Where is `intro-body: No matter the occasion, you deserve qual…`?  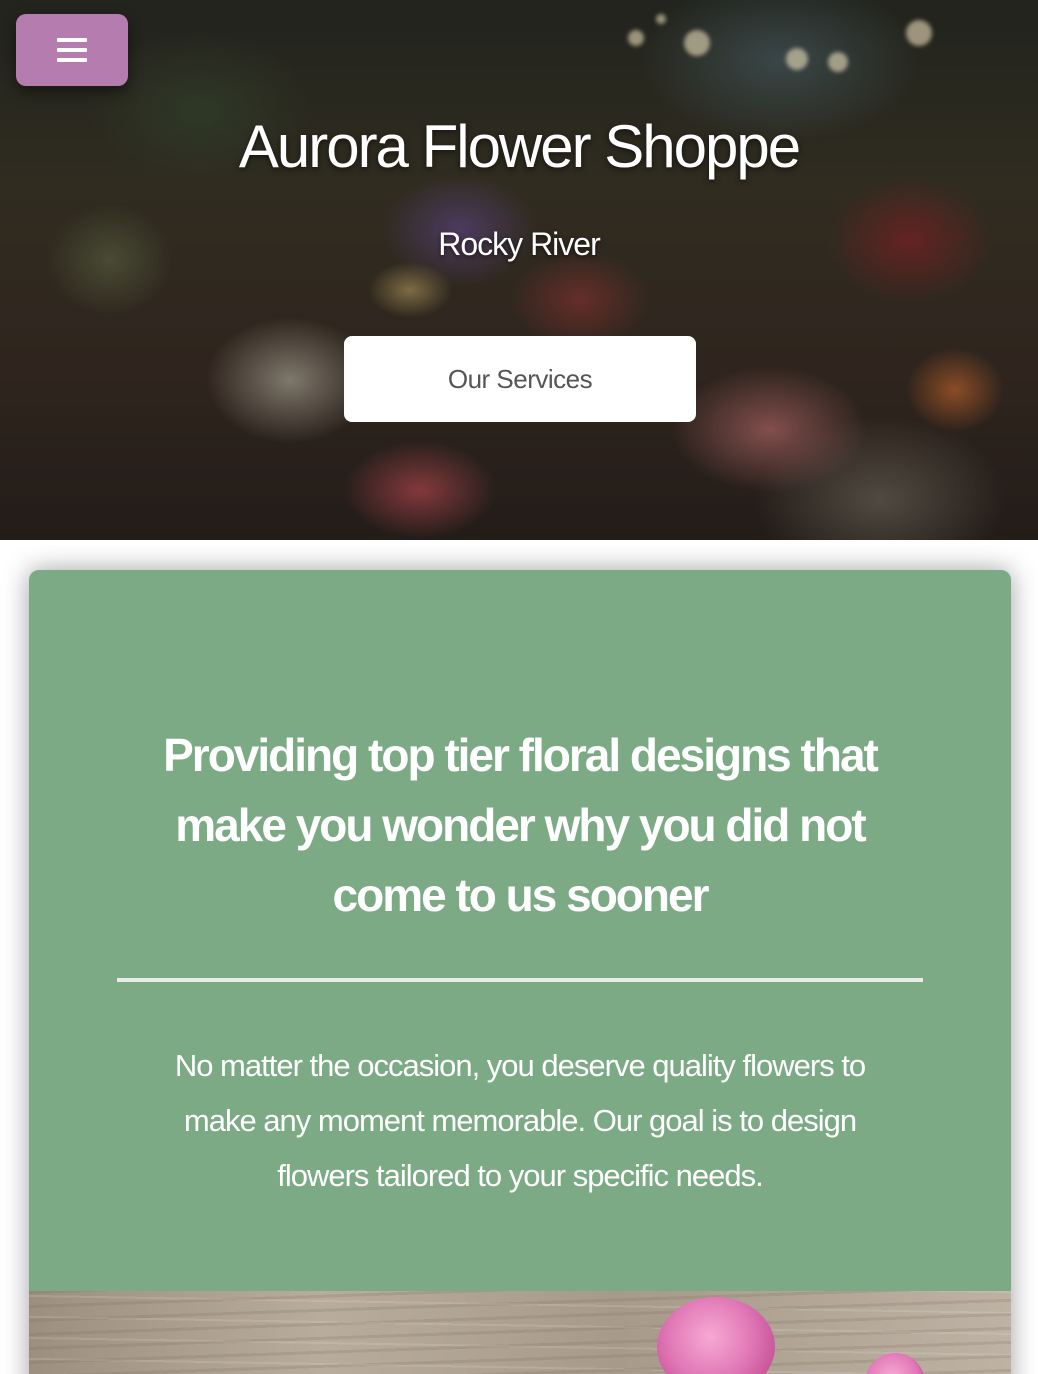
intro-body: No matter the occasion, you deserve qual… is located at coordinates (520, 1120).